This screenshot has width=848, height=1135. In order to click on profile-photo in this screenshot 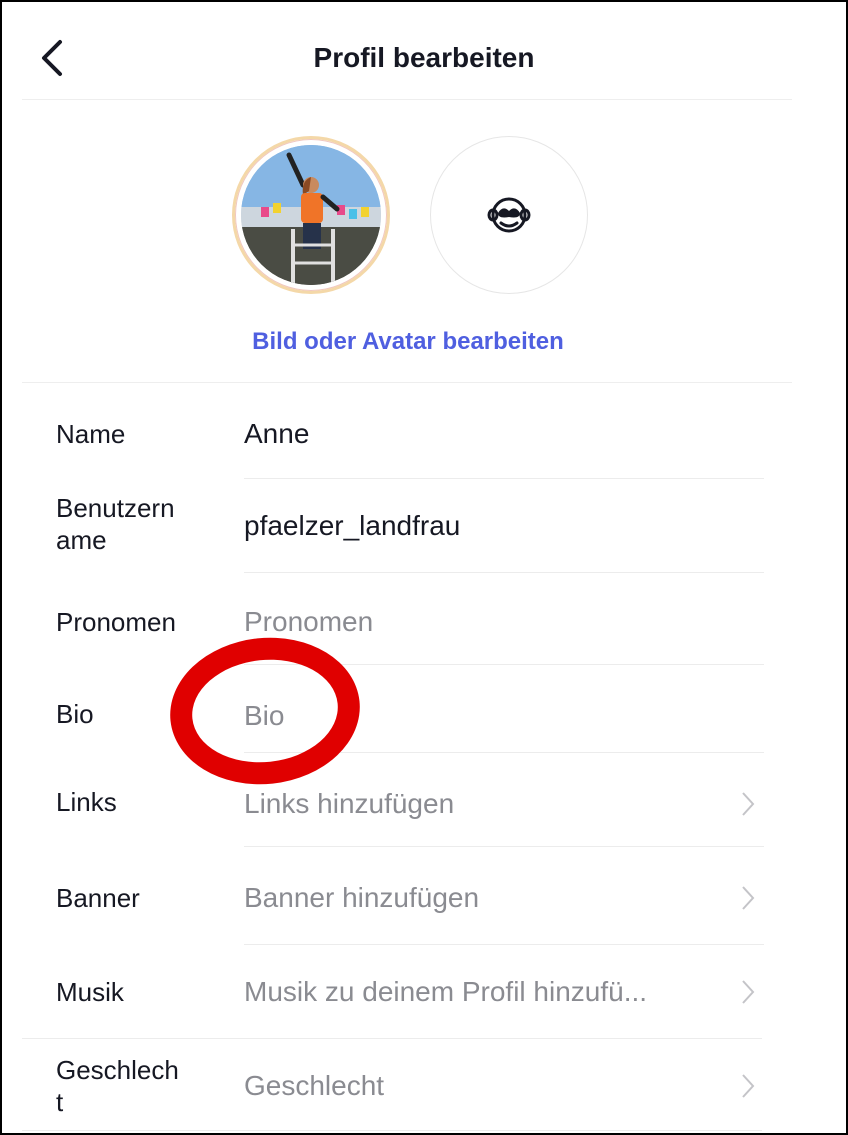, I will do `click(311, 215)`.